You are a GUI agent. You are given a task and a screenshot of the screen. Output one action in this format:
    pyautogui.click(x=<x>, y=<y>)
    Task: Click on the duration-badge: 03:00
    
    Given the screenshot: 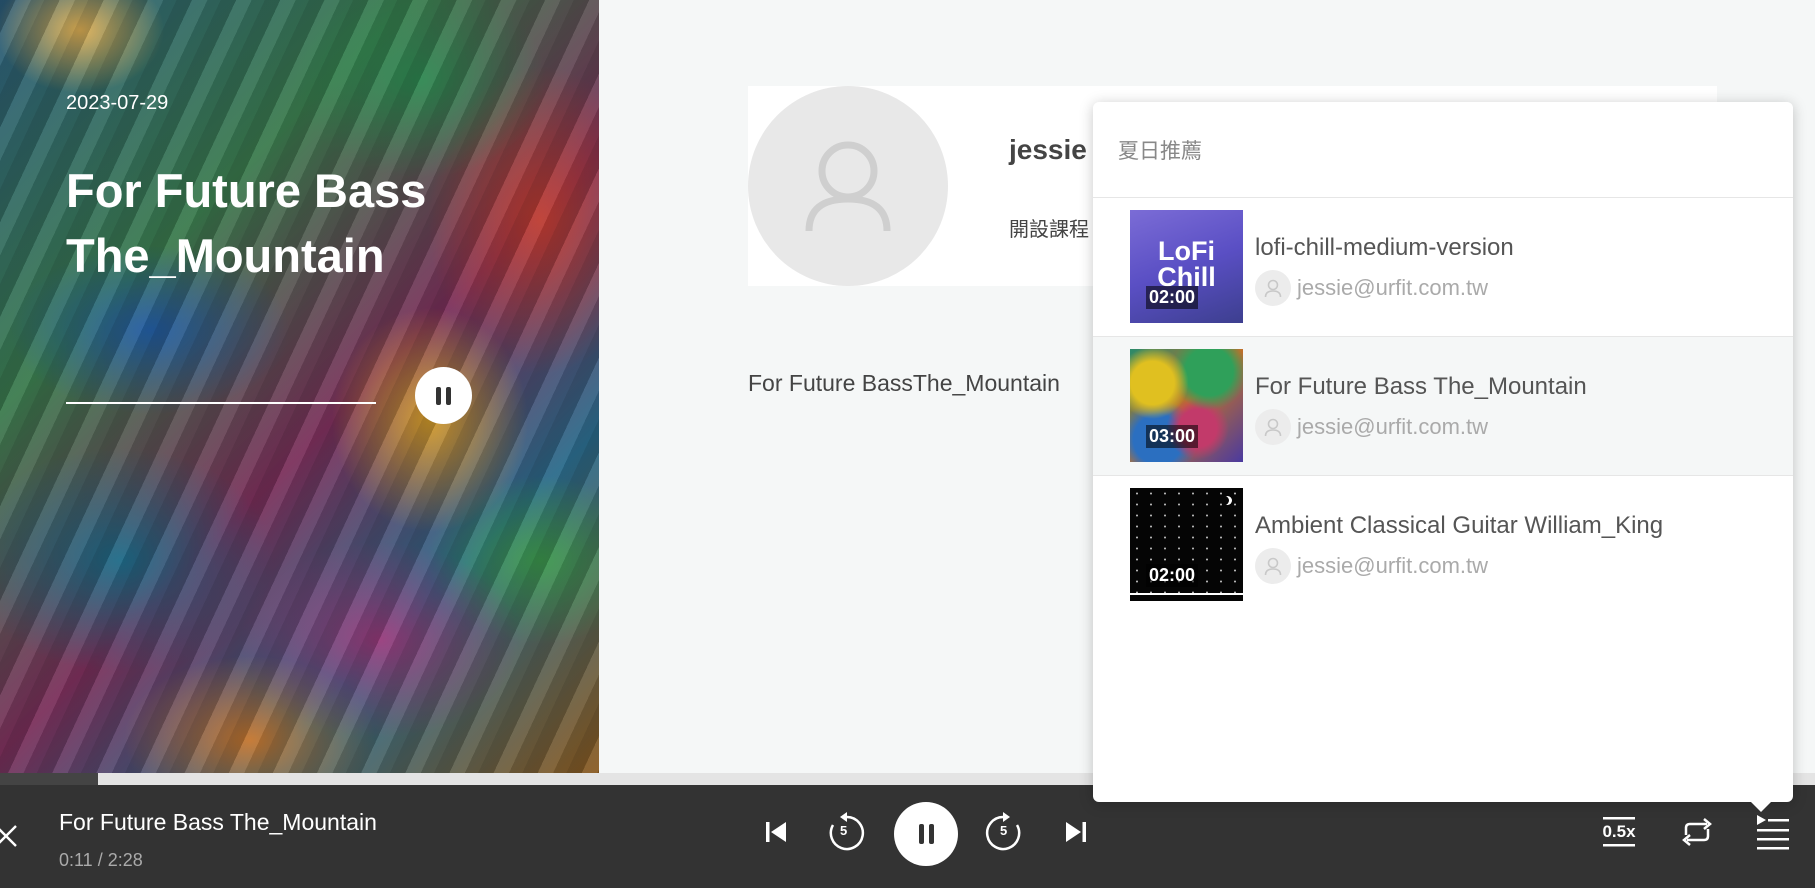 What is the action you would take?
    pyautogui.click(x=1172, y=436)
    